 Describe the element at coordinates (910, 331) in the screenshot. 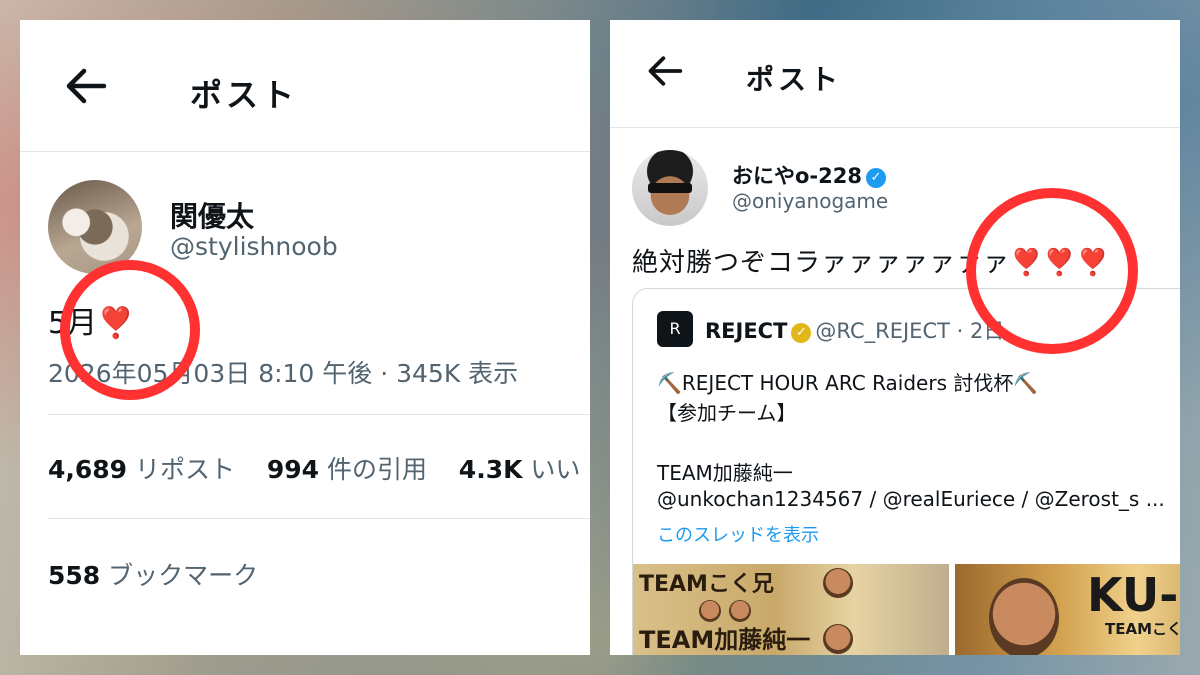

I see `quoted-author-handle: @RC_REJECT · 2日` at that location.